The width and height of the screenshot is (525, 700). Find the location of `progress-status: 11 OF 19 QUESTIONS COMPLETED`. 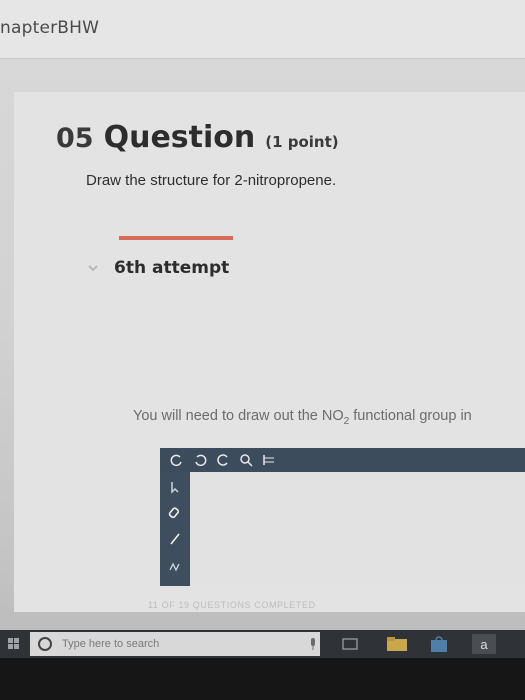

progress-status: 11 OF 19 QUESTIONS COMPLETED is located at coordinates (232, 605).